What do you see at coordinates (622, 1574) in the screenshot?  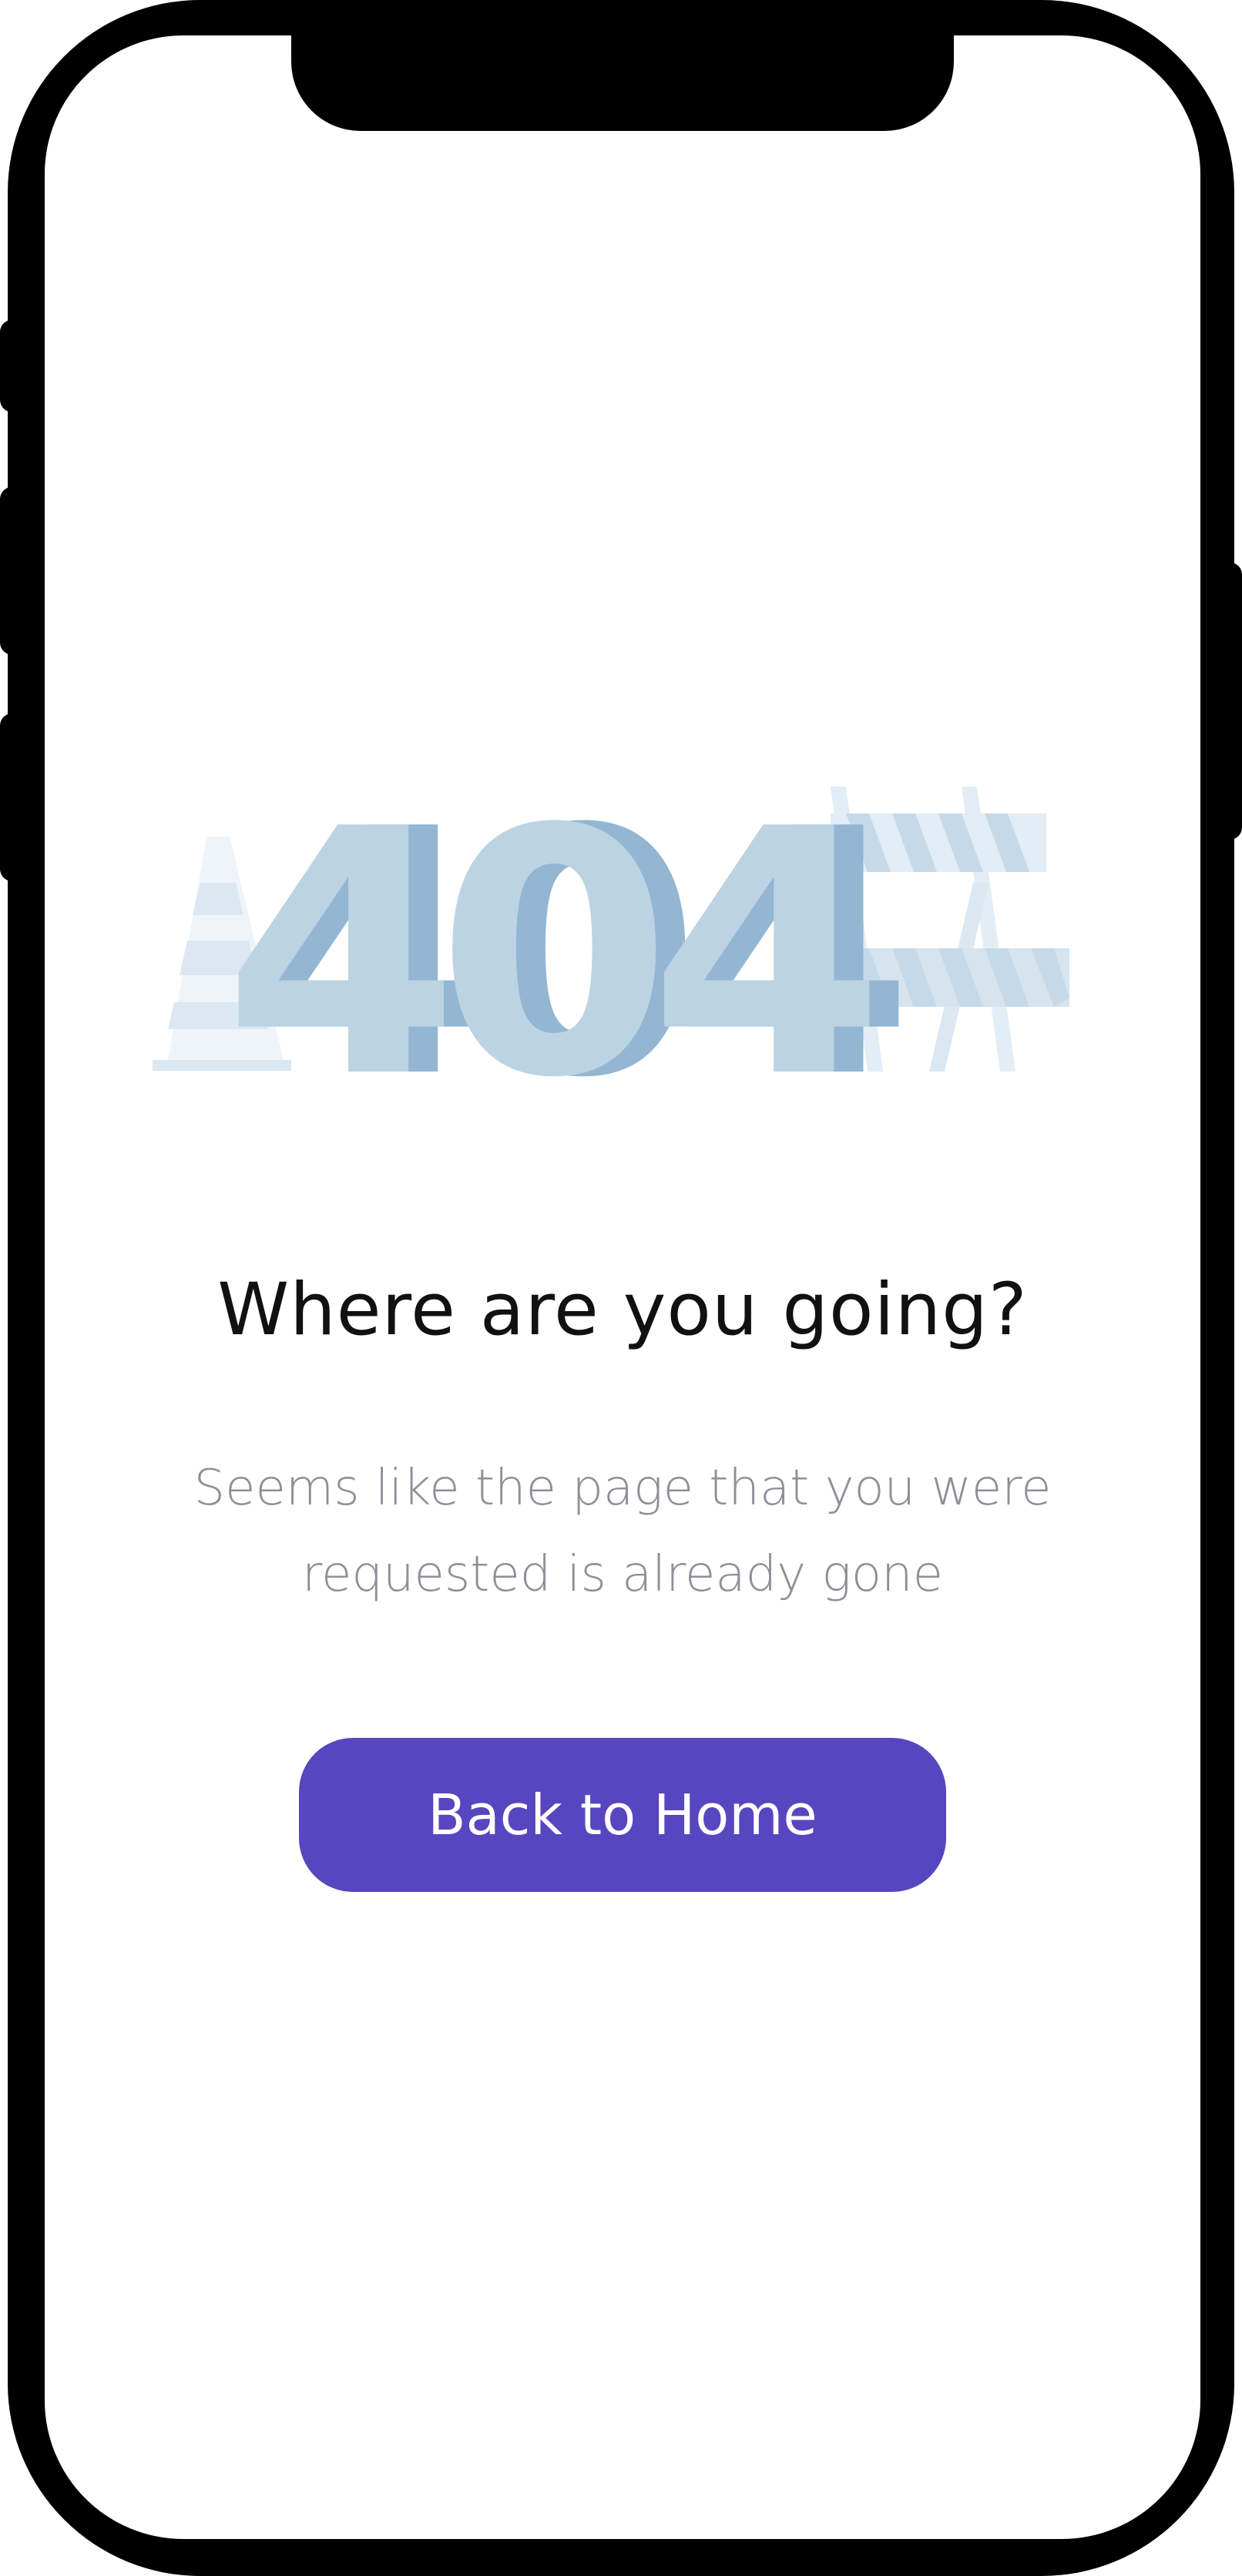 I see `error-description-line-2: requested is already gone` at bounding box center [622, 1574].